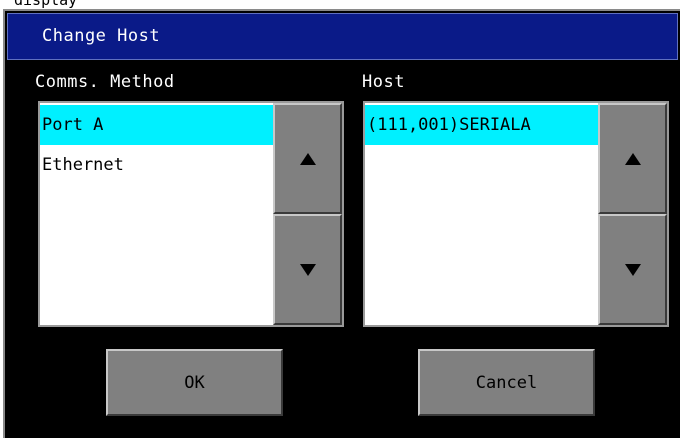  I want to click on comms-scroll-down-button, so click(307, 269).